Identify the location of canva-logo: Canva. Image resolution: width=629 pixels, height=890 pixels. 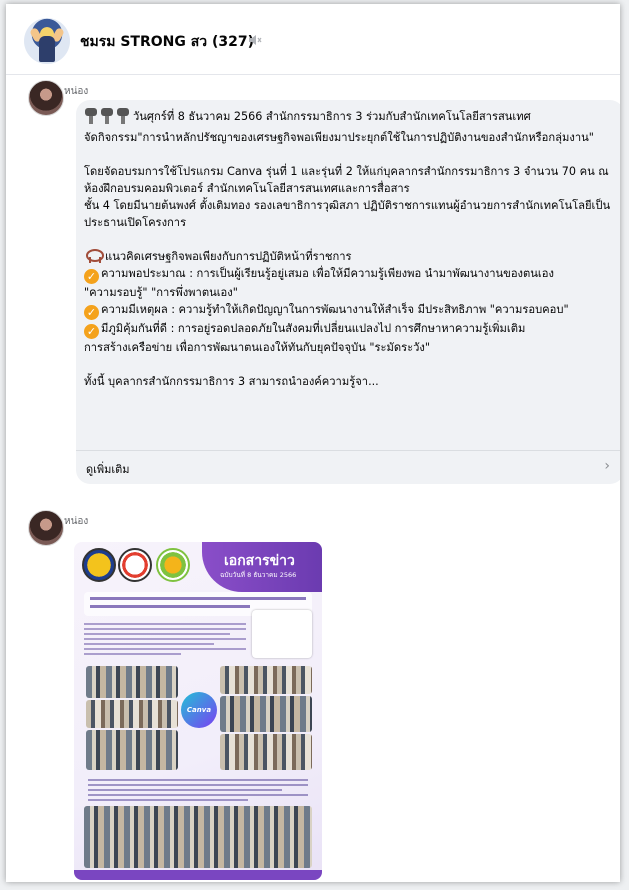
(199, 710).